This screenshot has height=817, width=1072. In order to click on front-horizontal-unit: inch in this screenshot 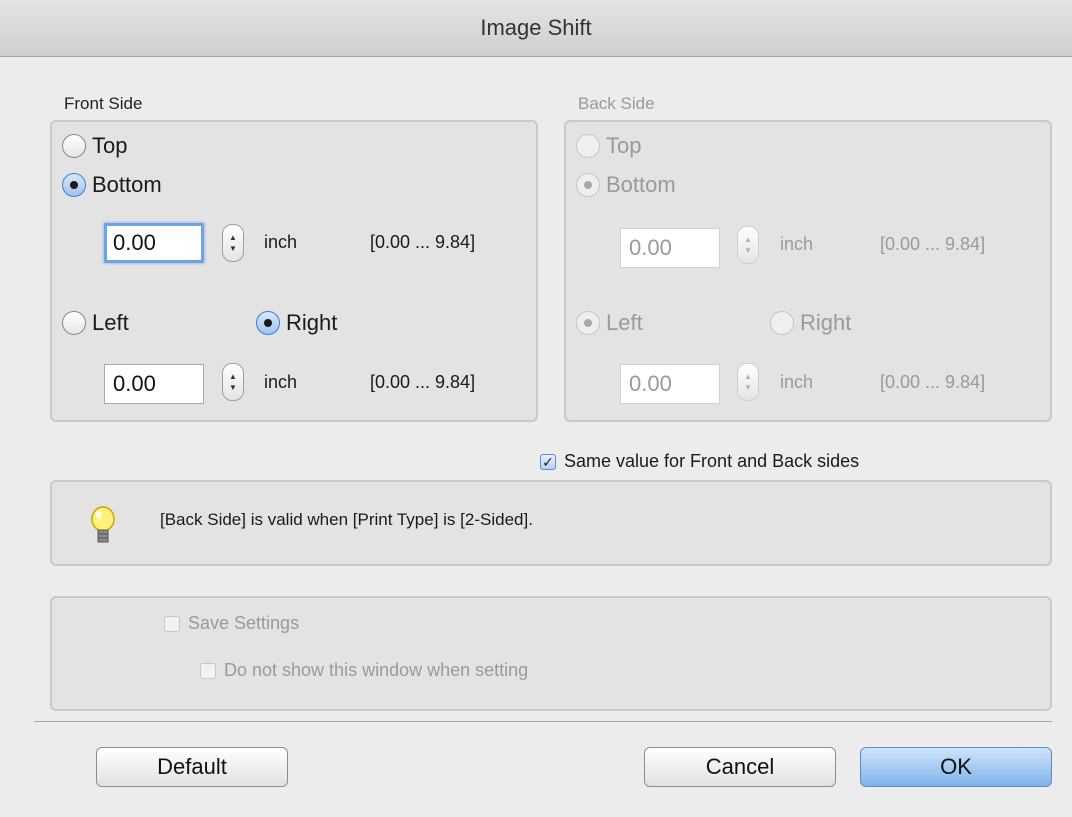, I will do `click(281, 382)`.